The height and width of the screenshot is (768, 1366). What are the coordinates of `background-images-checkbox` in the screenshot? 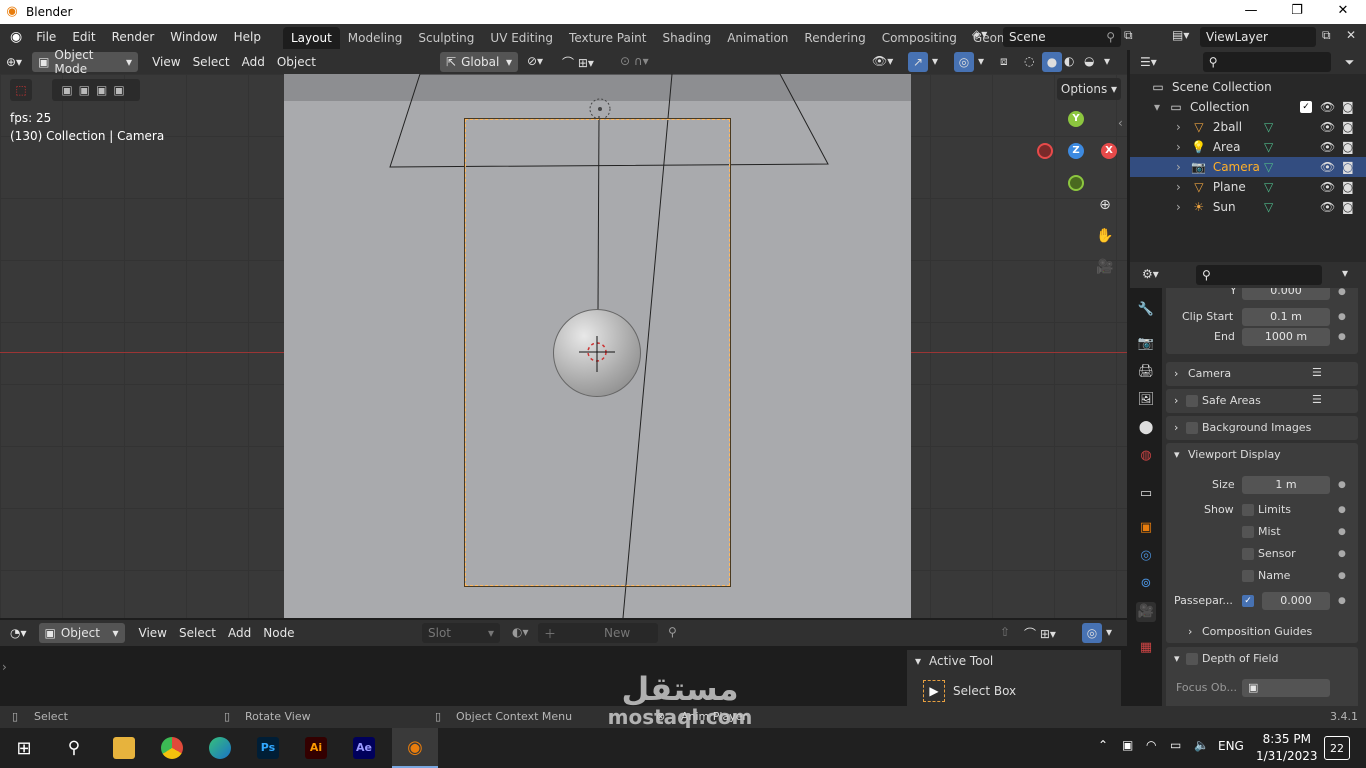 It's located at (1192, 428).